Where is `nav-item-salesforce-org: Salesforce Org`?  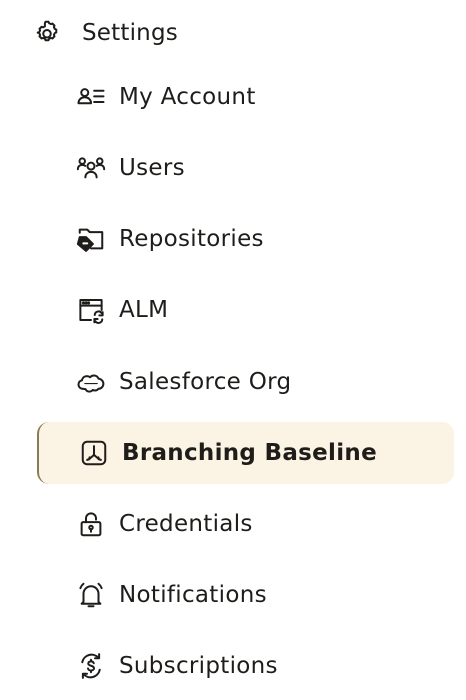 nav-item-salesforce-org: Salesforce Org is located at coordinates (183, 382).